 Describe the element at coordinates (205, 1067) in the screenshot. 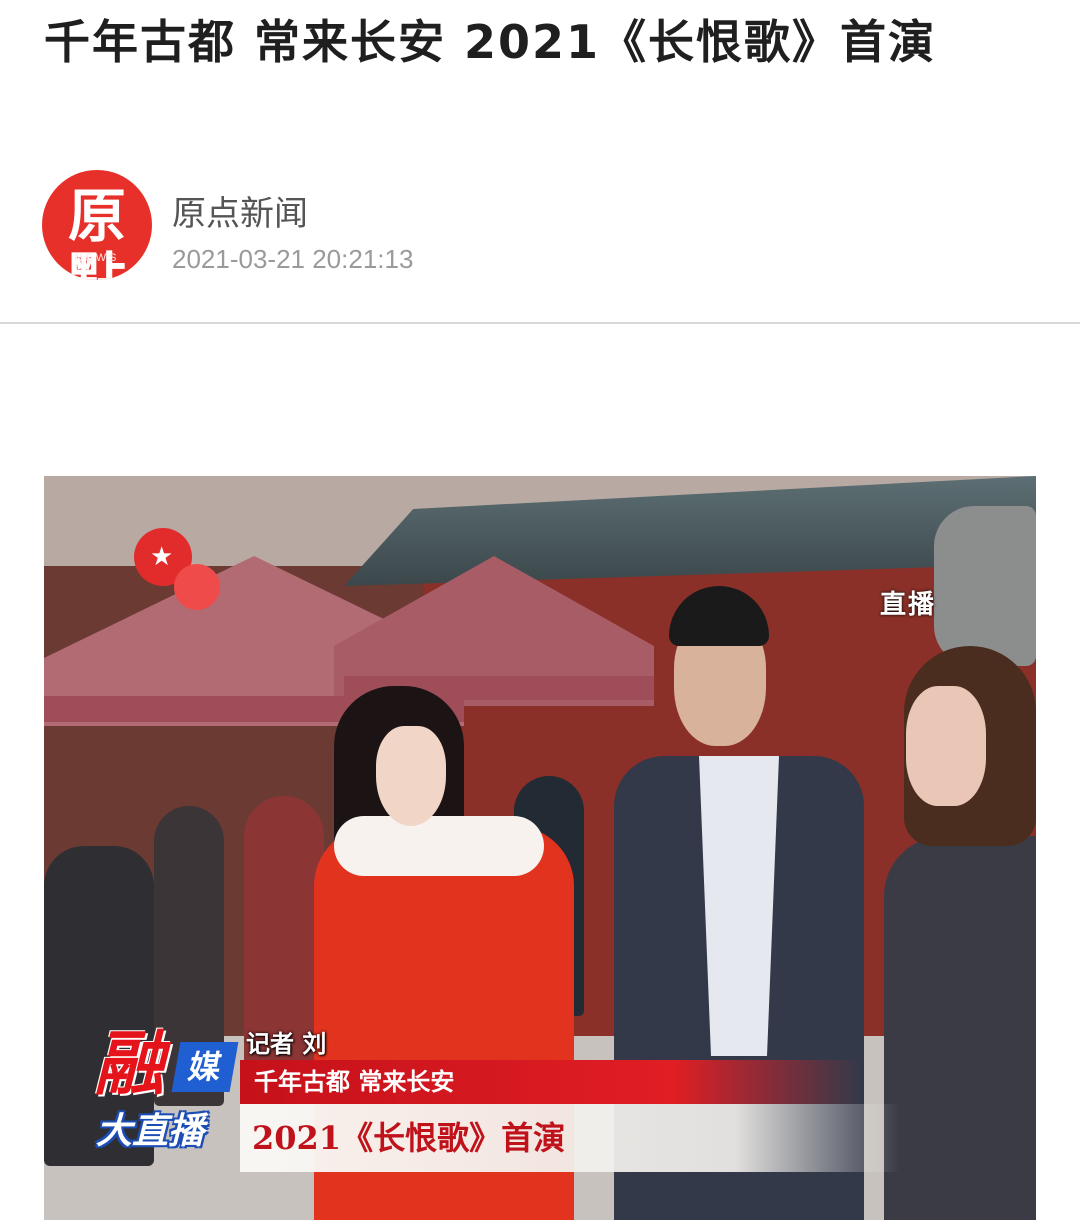

I see `brand-side-glyph: 媒` at that location.